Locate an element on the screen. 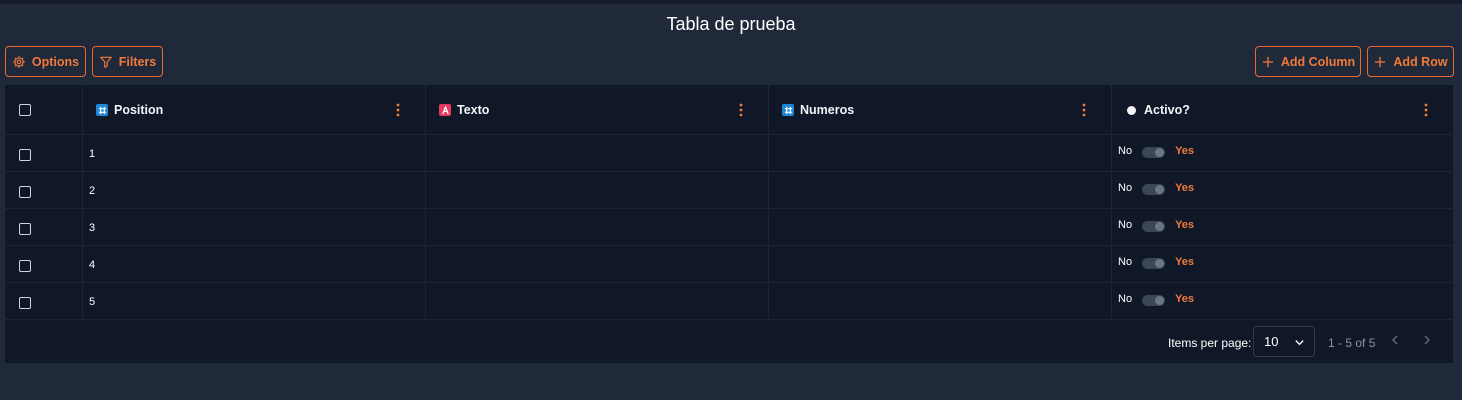 The width and height of the screenshot is (1462, 400). column-header-numeros: Numeros is located at coordinates (818, 110).